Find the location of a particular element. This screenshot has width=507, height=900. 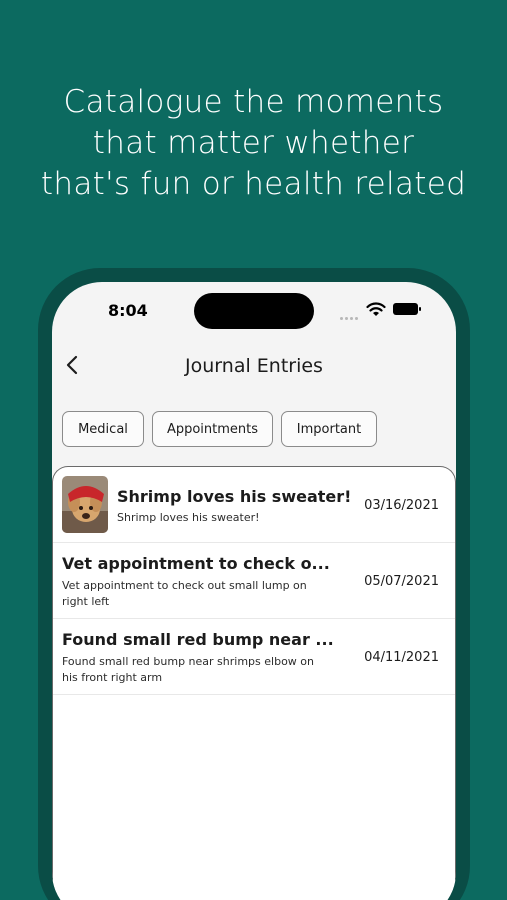

navigation-bar: Journal Entries is located at coordinates (254, 366).